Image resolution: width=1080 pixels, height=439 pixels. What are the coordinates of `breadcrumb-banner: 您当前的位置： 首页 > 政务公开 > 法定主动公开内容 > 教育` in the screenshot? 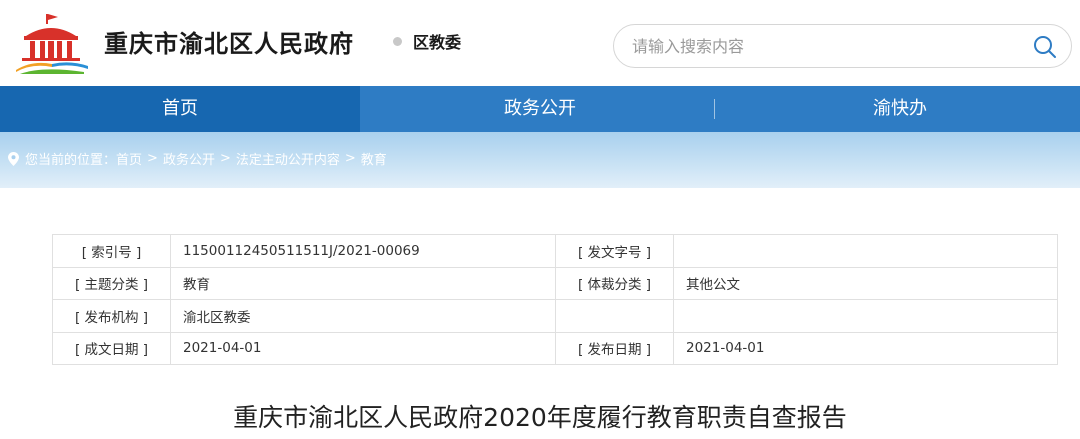 It's located at (540, 160).